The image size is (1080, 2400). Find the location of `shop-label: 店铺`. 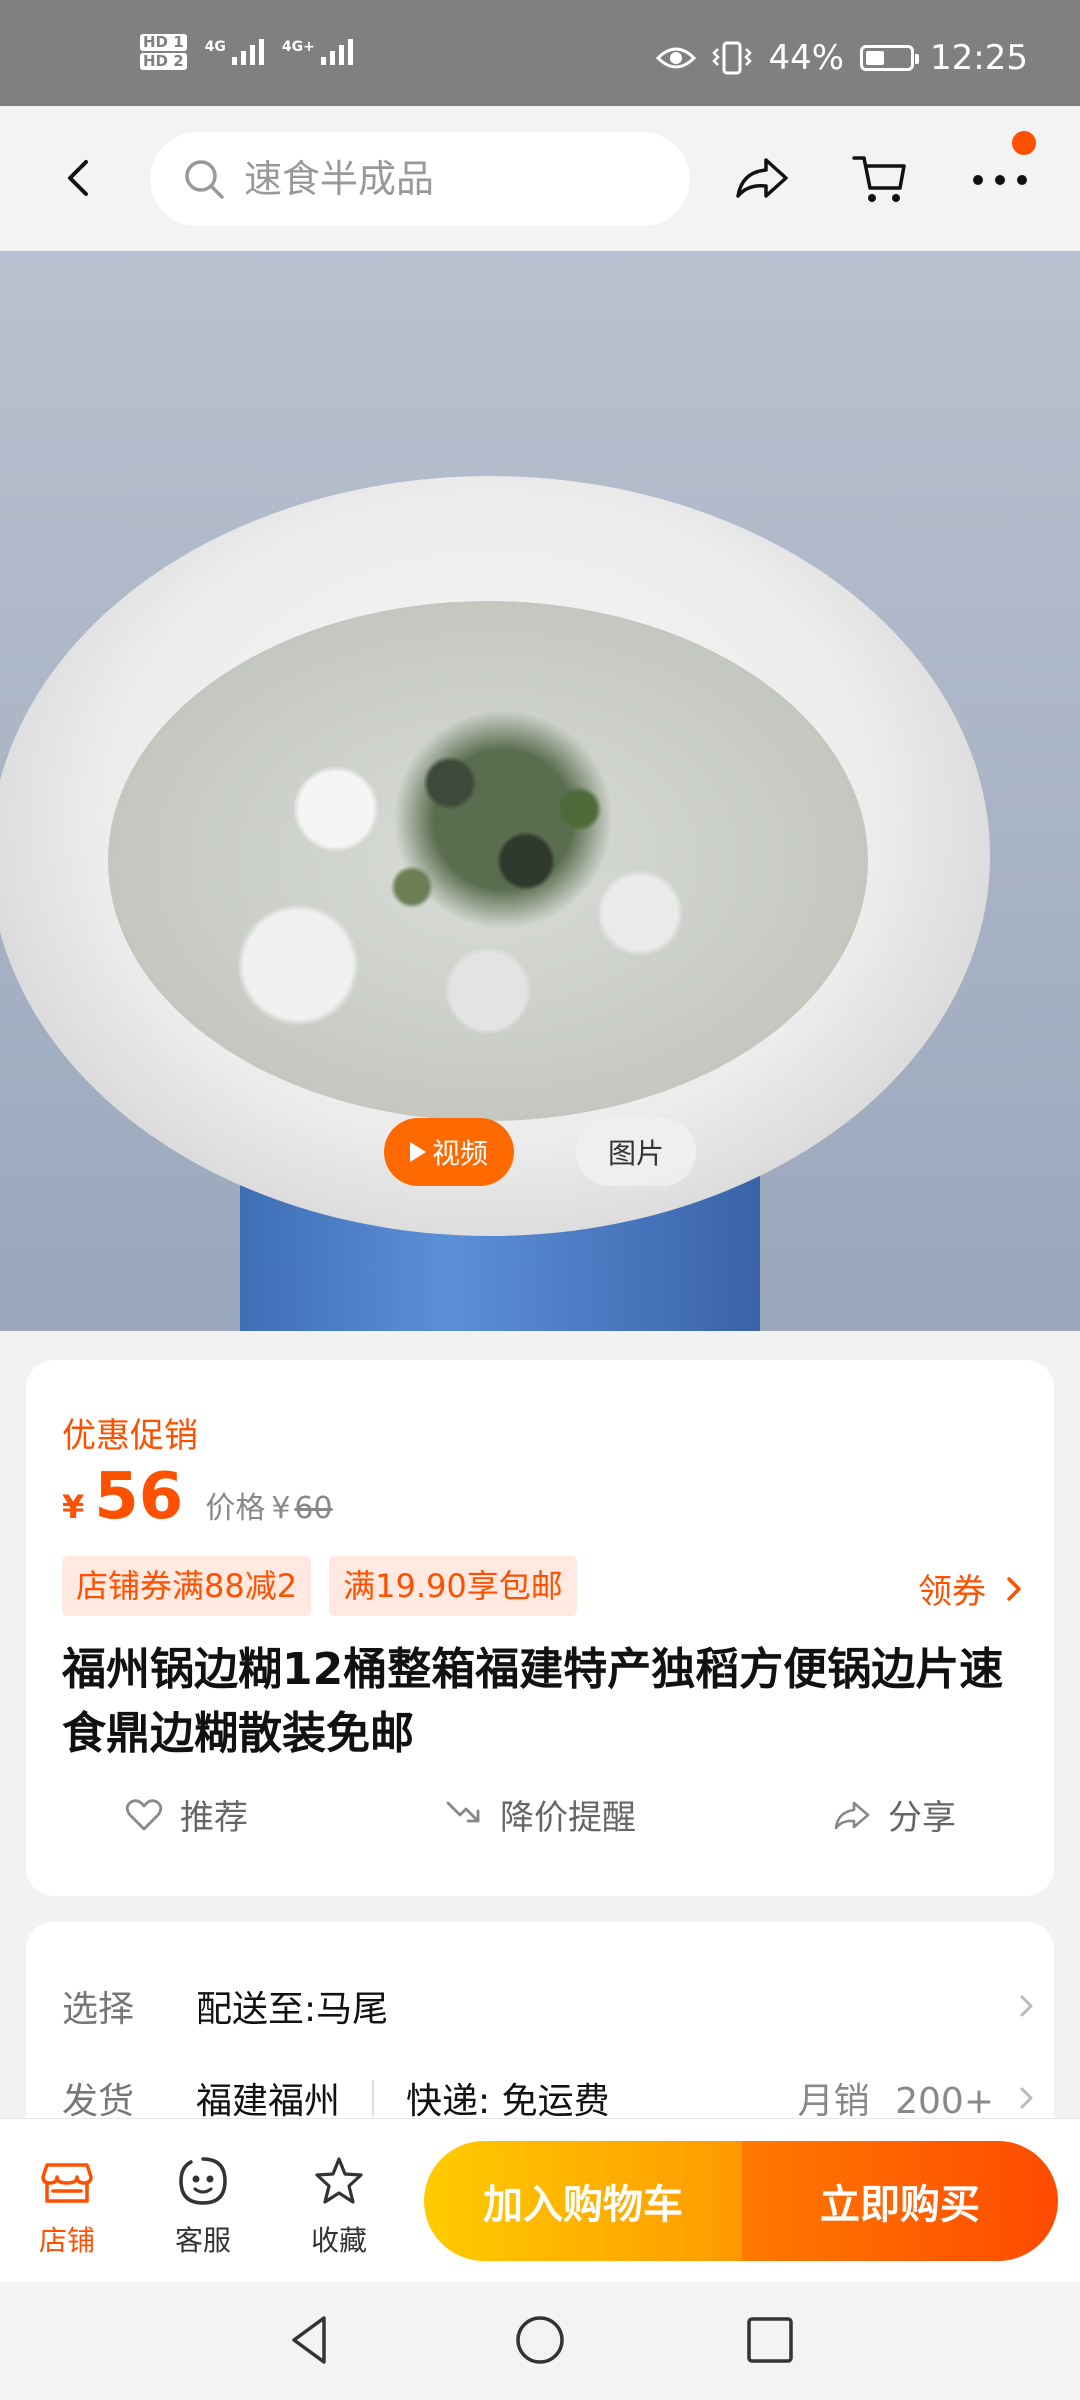

shop-label: 店铺 is located at coordinates (66, 2240).